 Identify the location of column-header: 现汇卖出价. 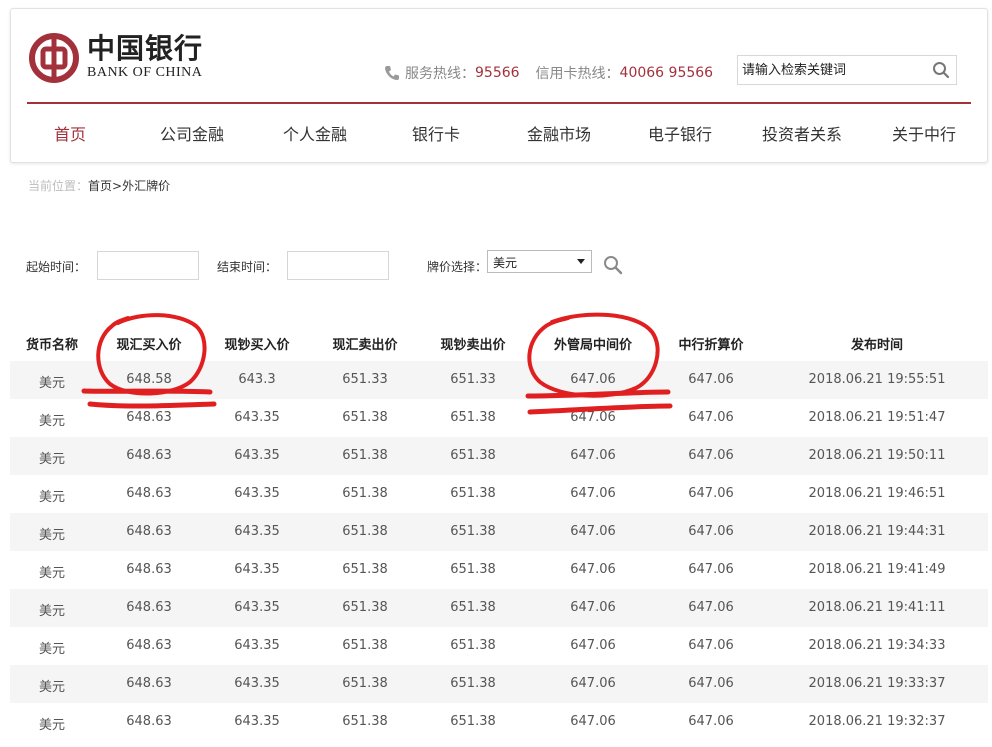
(365, 345).